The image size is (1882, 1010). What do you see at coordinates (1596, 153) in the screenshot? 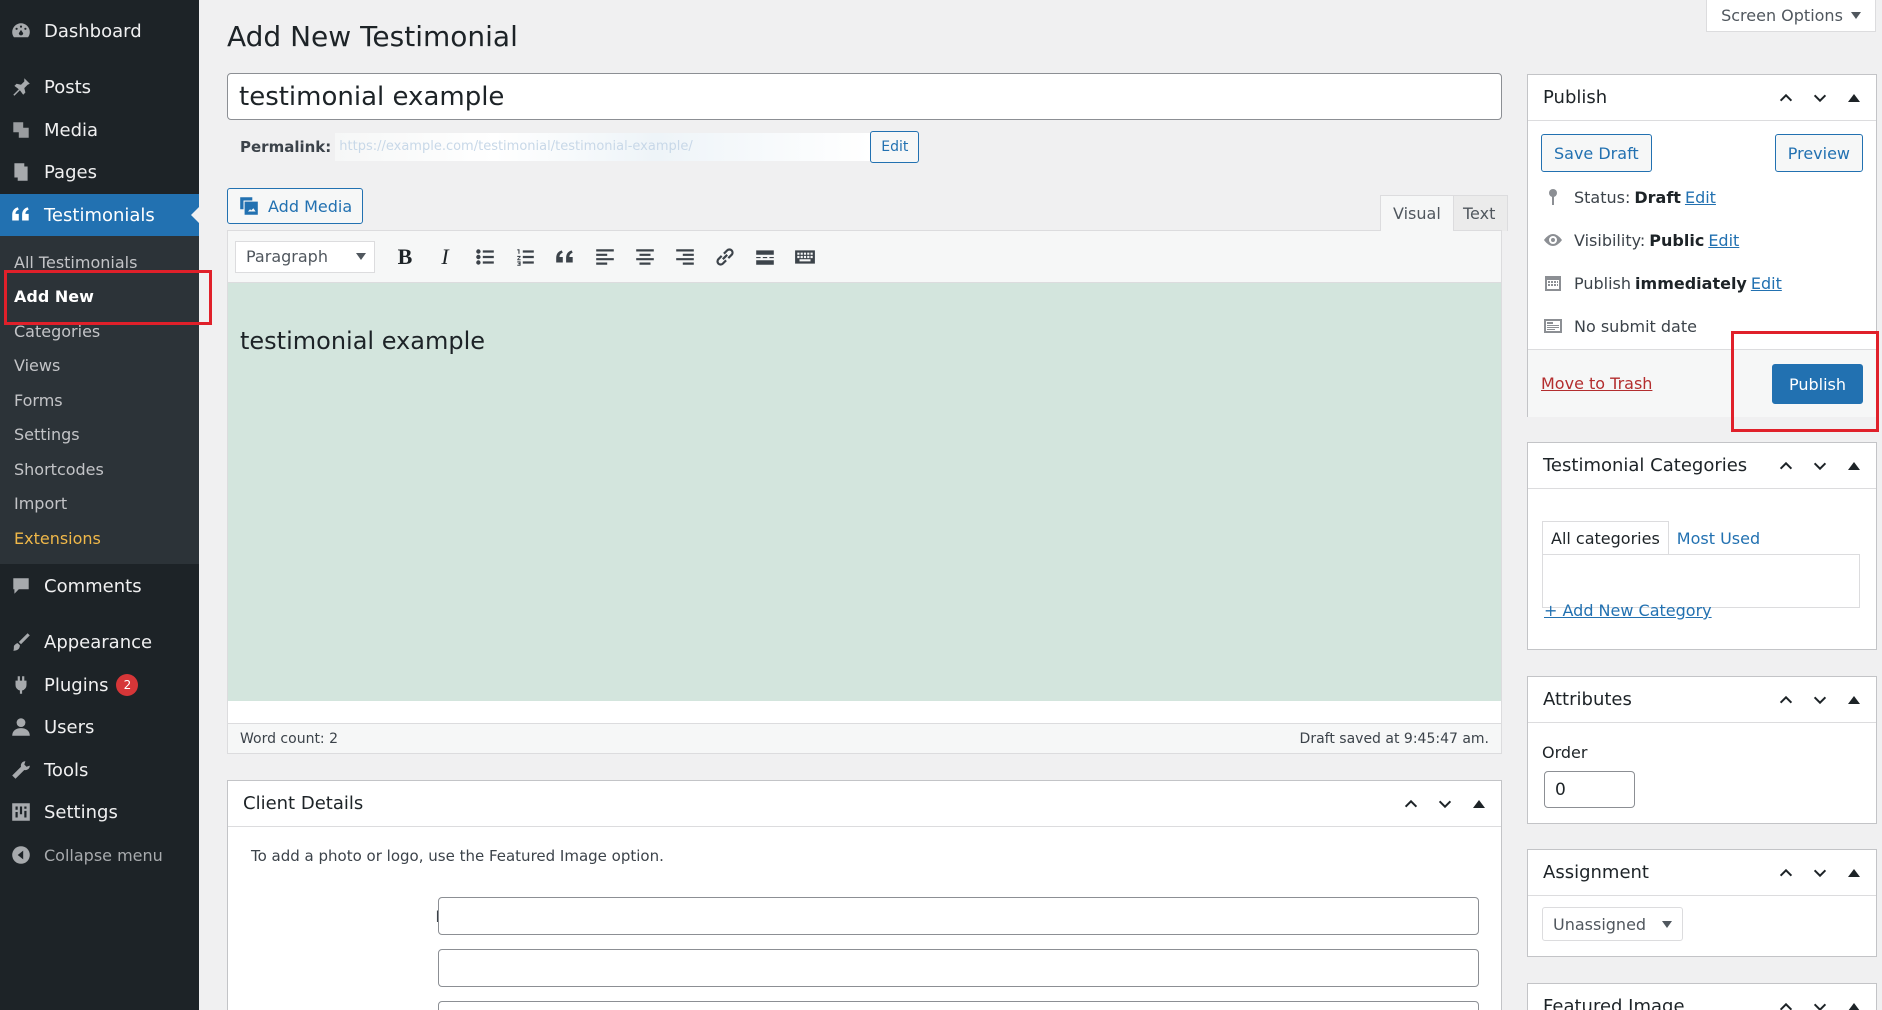
I see `save-draft-button: Save Draft` at bounding box center [1596, 153].